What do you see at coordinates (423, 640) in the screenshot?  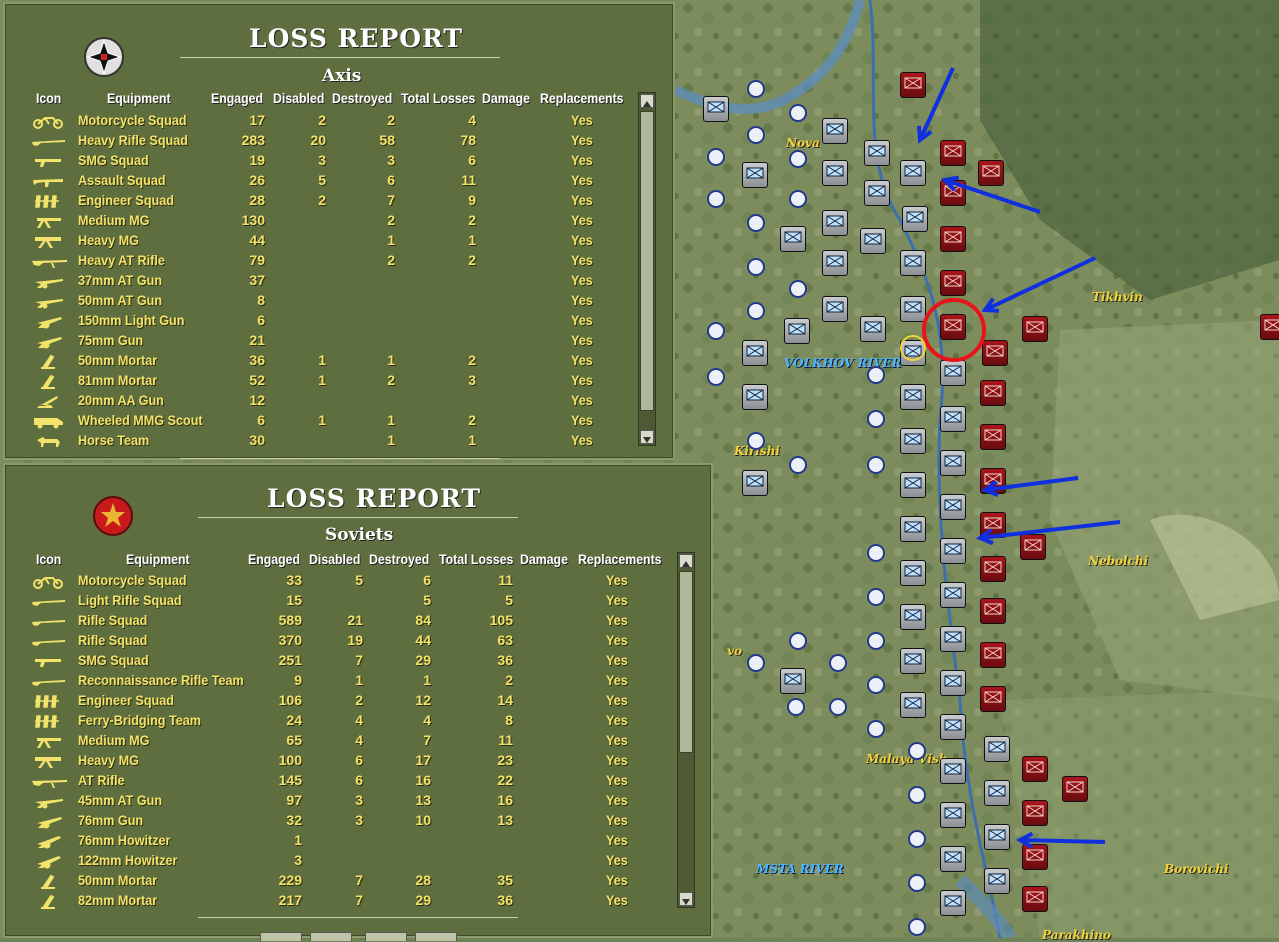 I see `destroyed-value: 44` at bounding box center [423, 640].